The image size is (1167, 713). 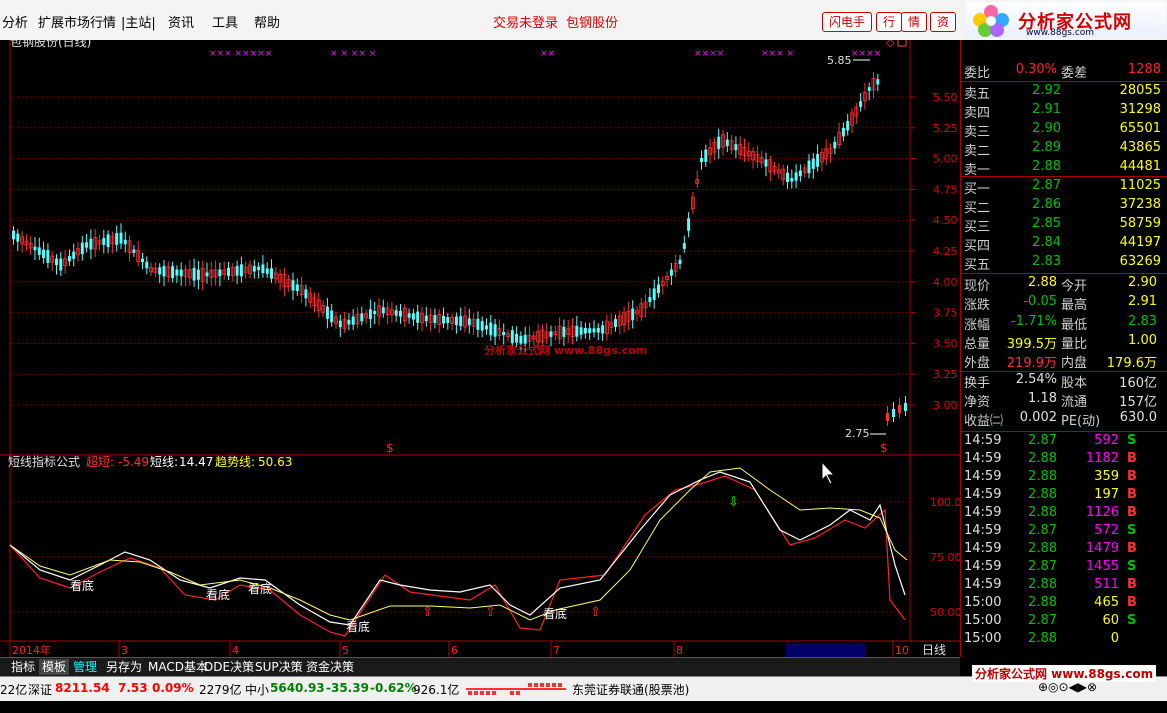 I want to click on broker-name: 东莞证券联通(股票池), so click(x=630, y=689).